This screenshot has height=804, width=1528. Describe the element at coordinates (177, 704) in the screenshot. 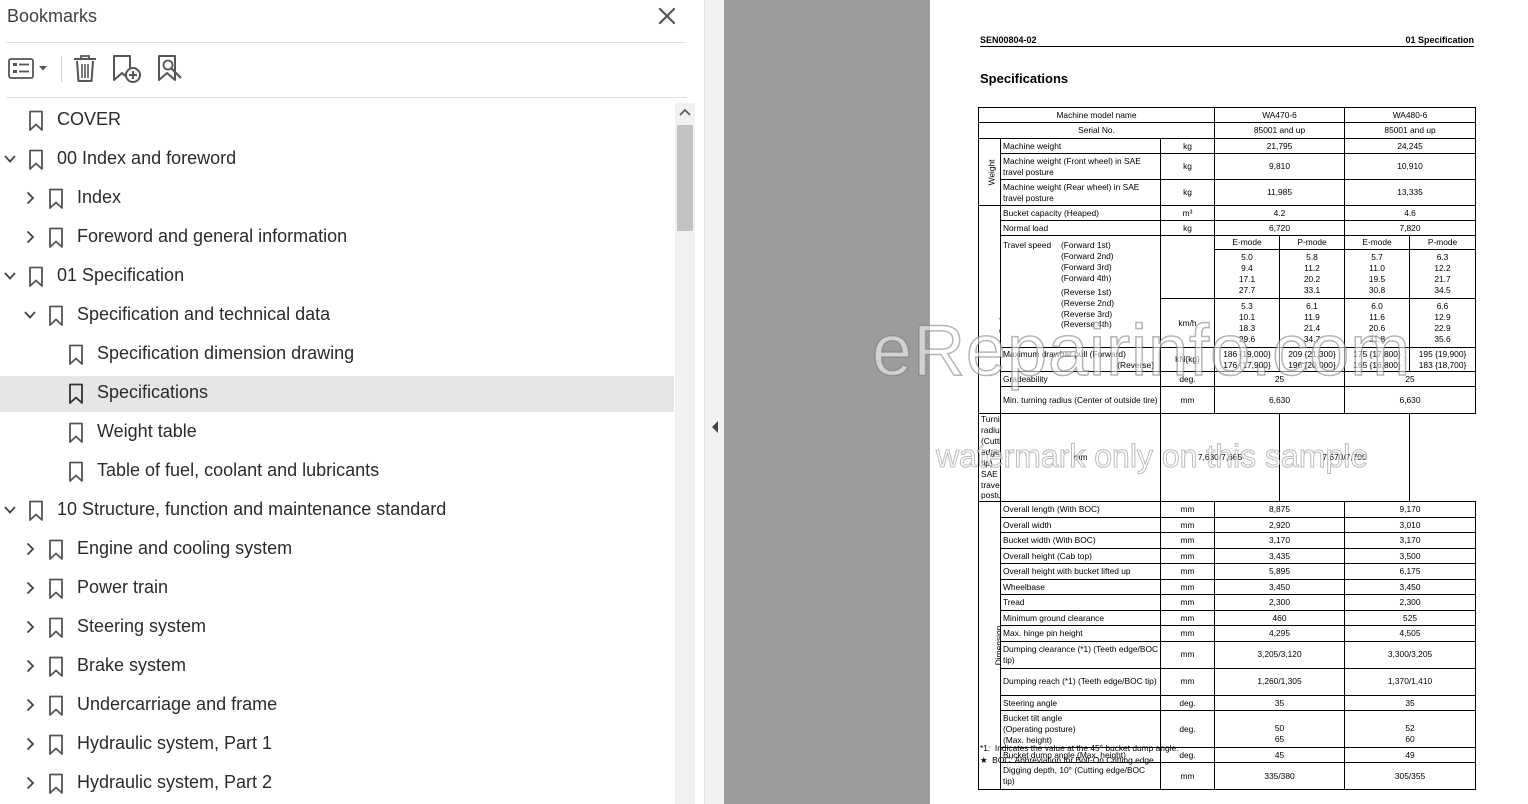

I see `bookmark-label: Undercarriage and frame` at that location.